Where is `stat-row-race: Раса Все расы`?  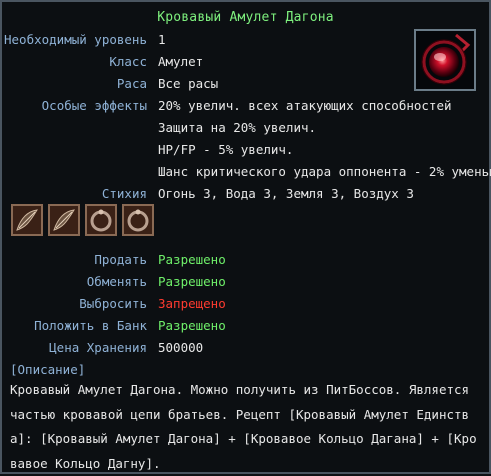 stat-row-race: Раса Все расы is located at coordinates (245, 84).